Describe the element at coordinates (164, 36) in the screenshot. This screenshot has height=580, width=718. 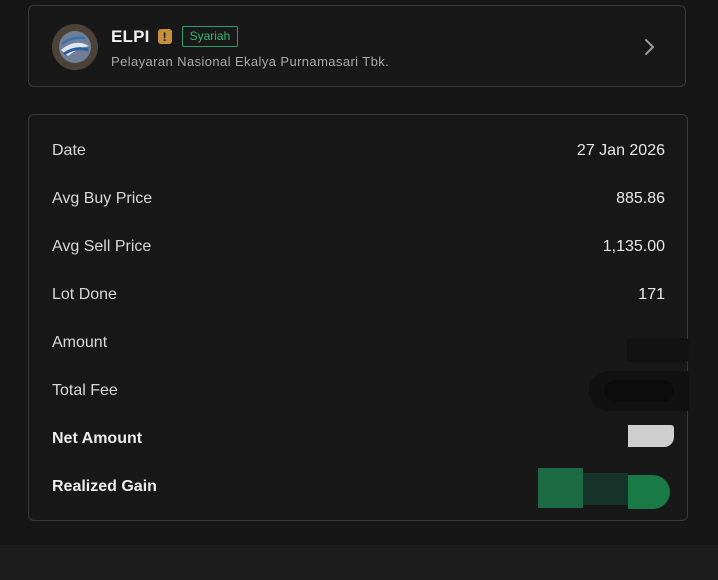
I see `warning-icon: !` at that location.